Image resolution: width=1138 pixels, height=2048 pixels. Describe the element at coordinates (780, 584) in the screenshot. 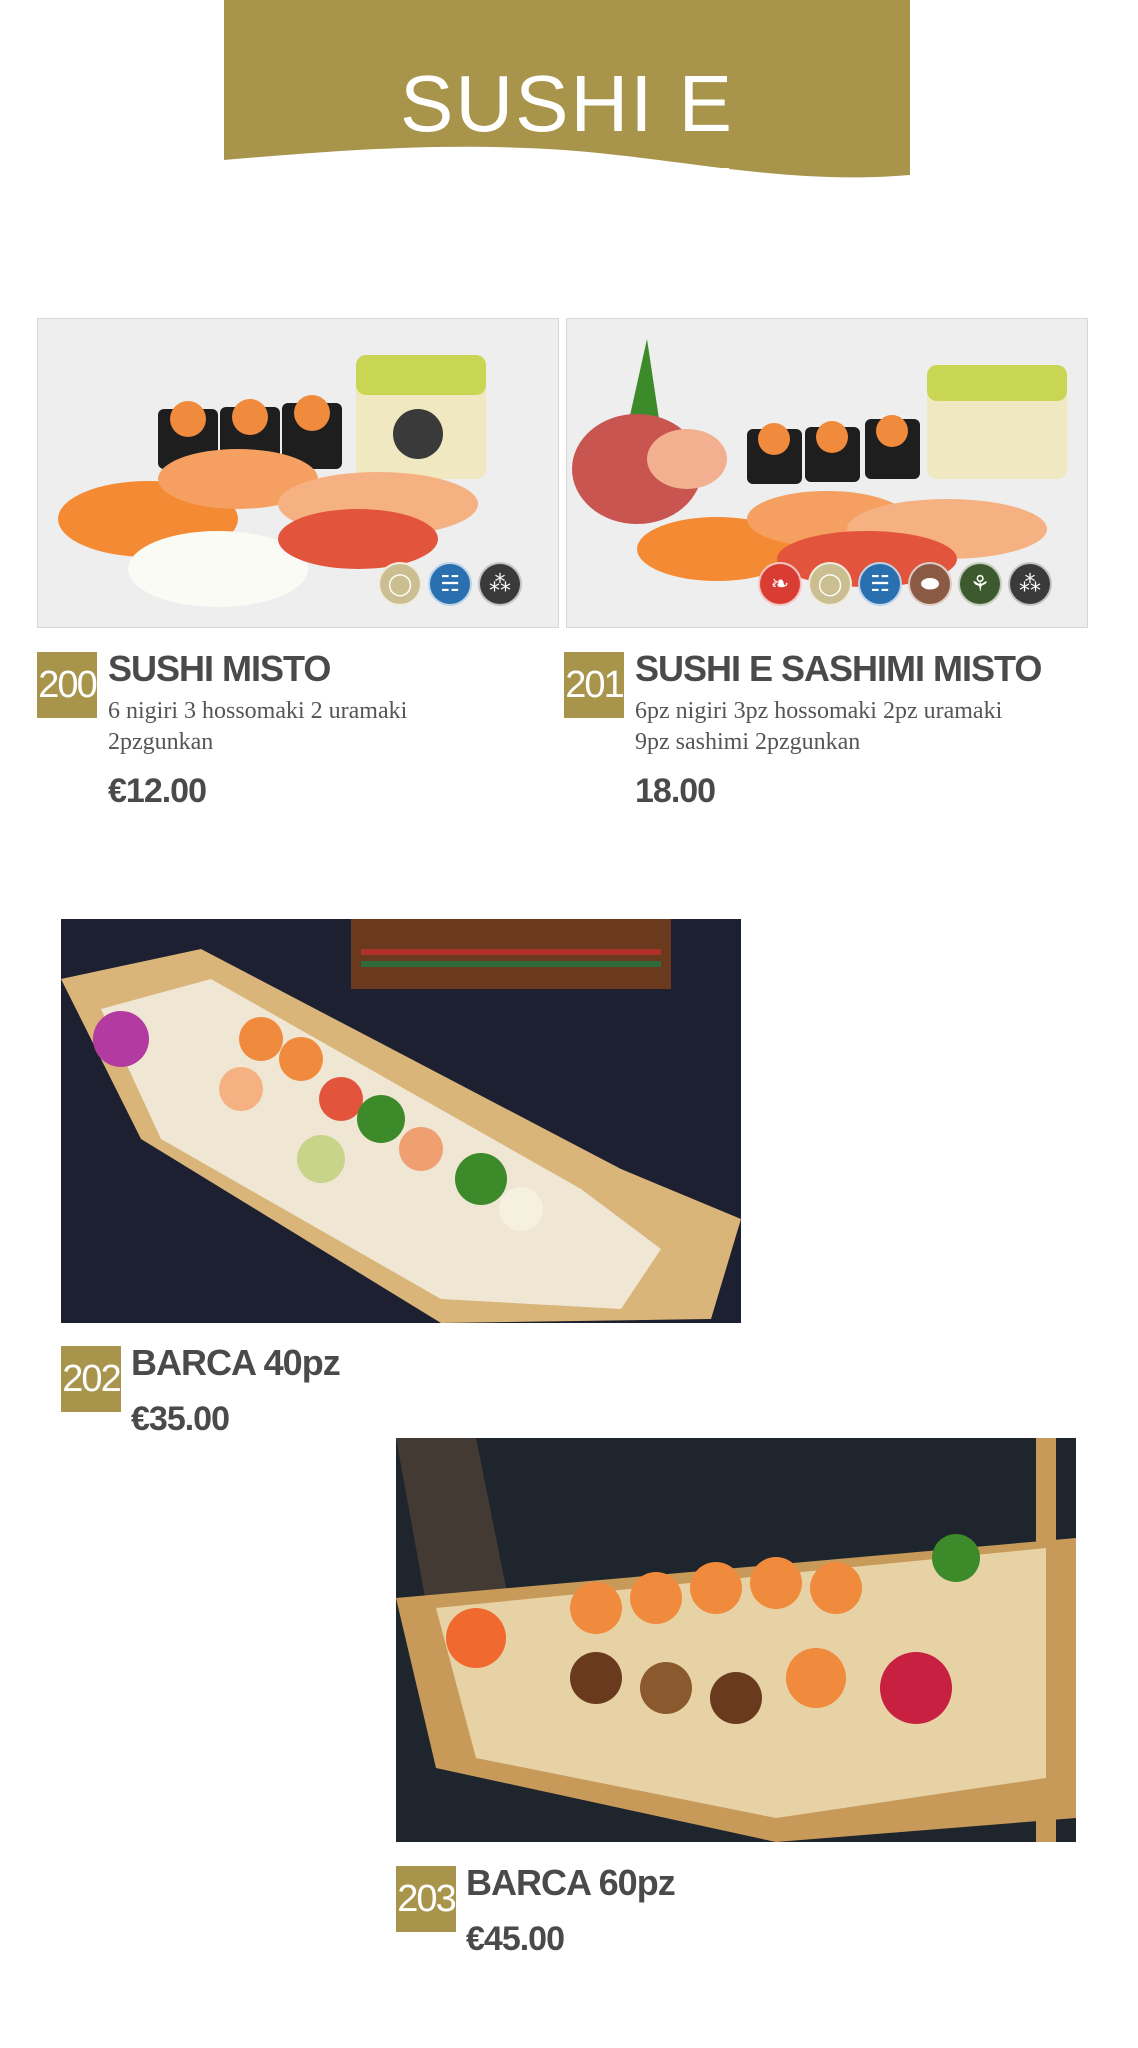

I see `crustacean-icon: ❧` at that location.